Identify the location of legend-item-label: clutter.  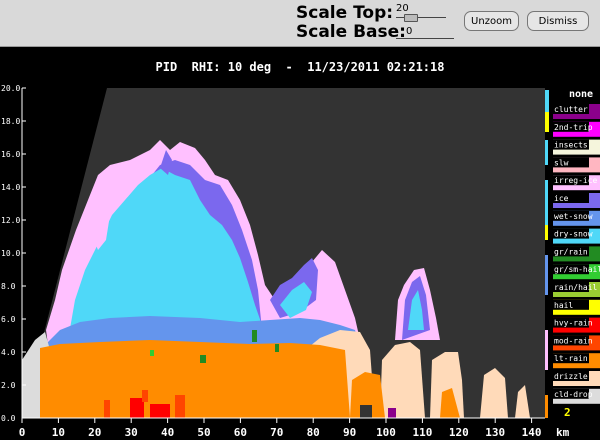
(571, 109).